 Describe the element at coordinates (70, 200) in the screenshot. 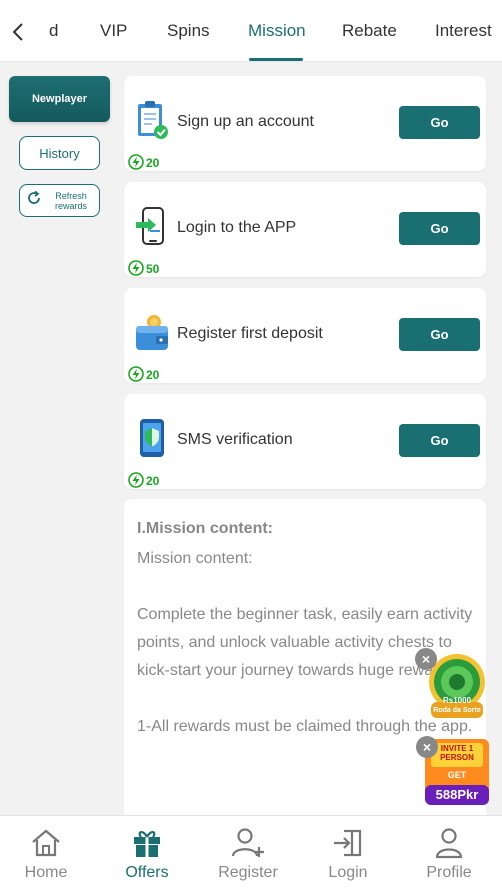

I see `refresh-rewards-label: Refresh rewards` at that location.